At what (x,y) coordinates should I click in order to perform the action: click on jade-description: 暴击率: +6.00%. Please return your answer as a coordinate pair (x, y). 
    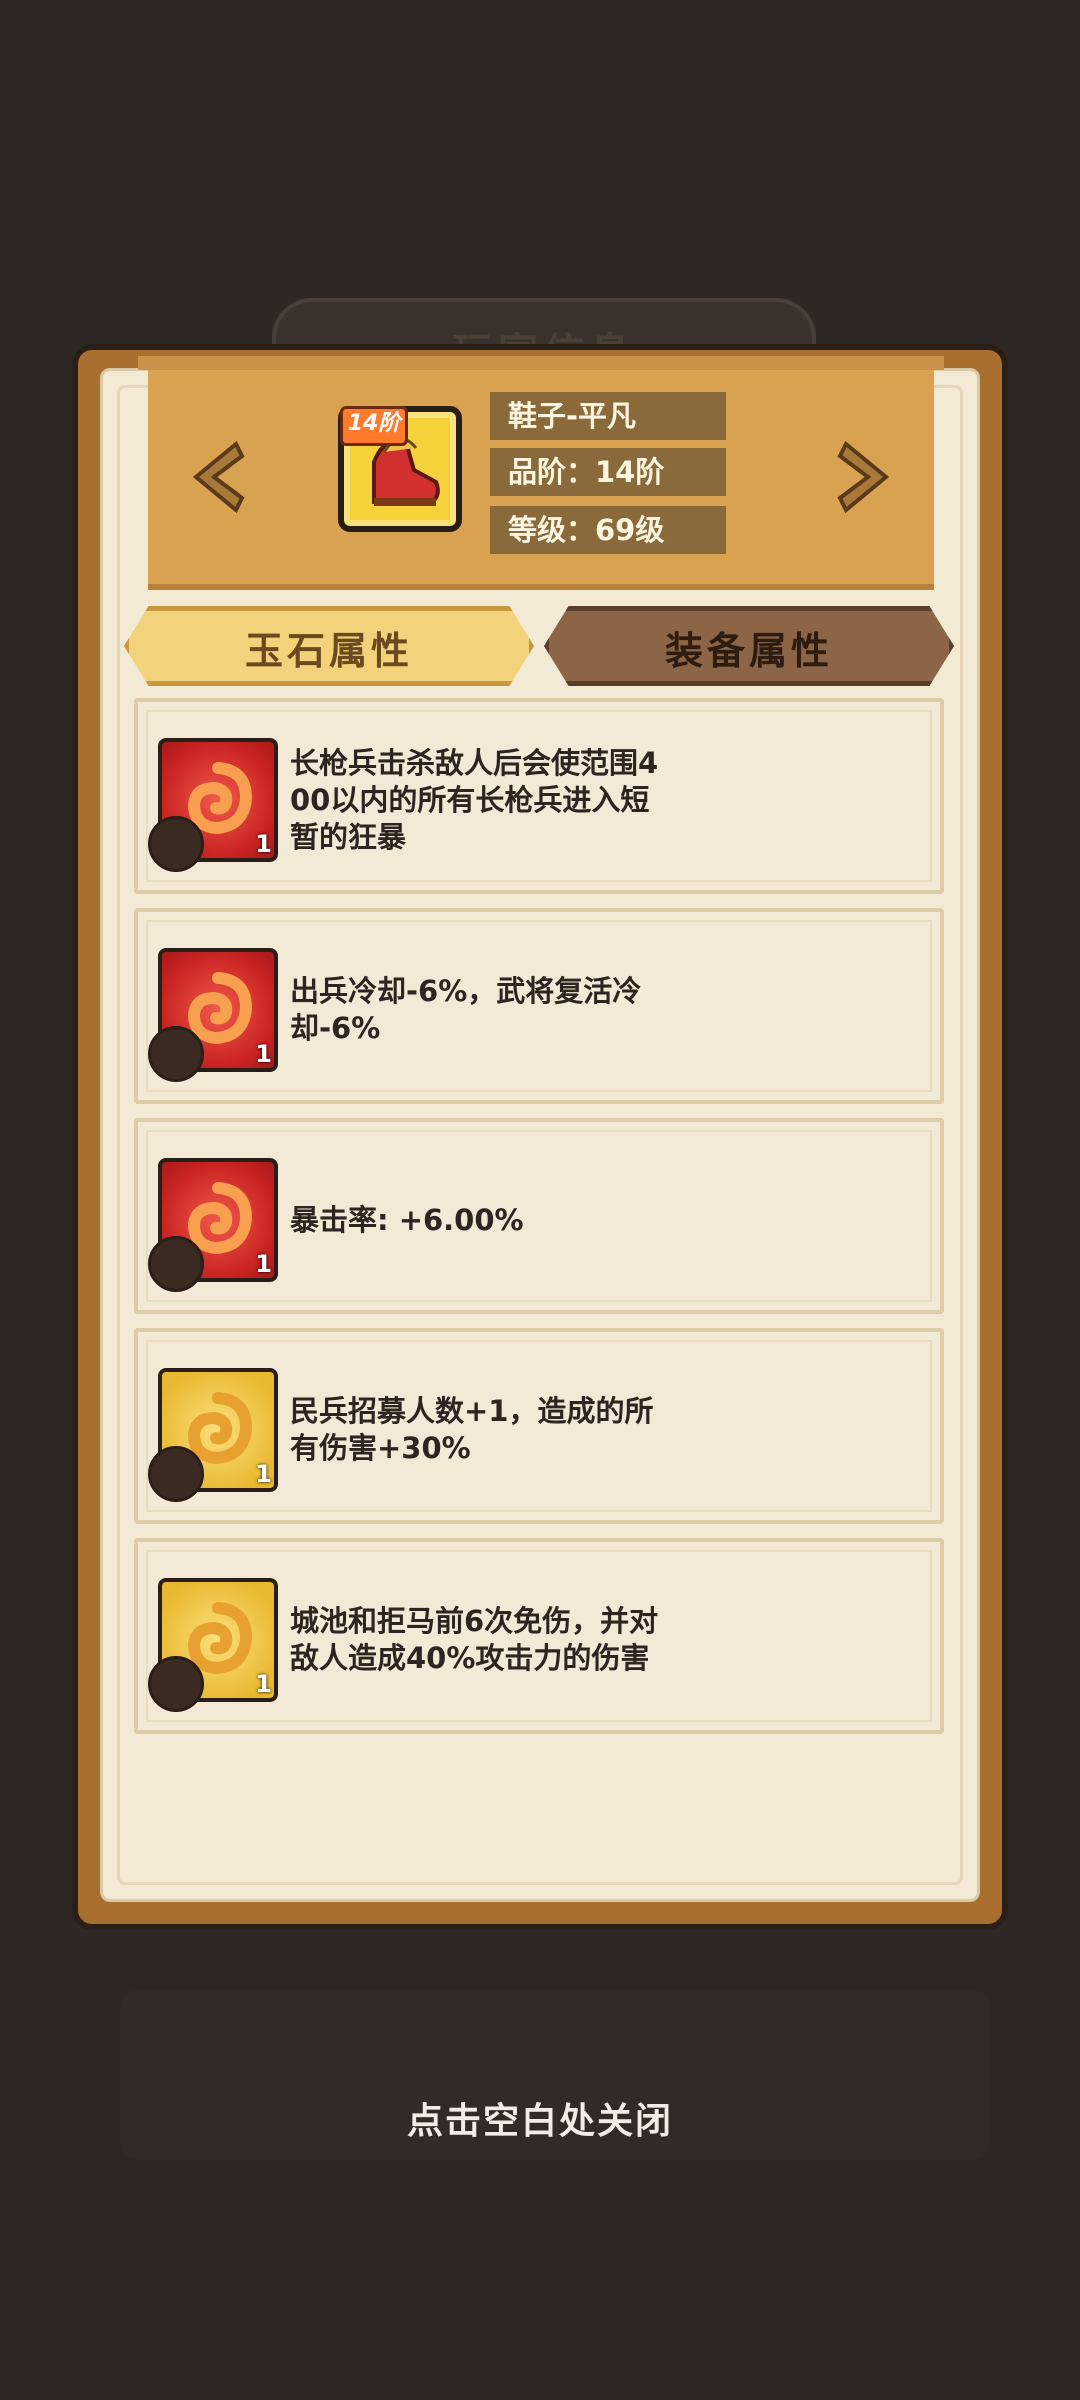
    Looking at the image, I should click on (510, 1220).